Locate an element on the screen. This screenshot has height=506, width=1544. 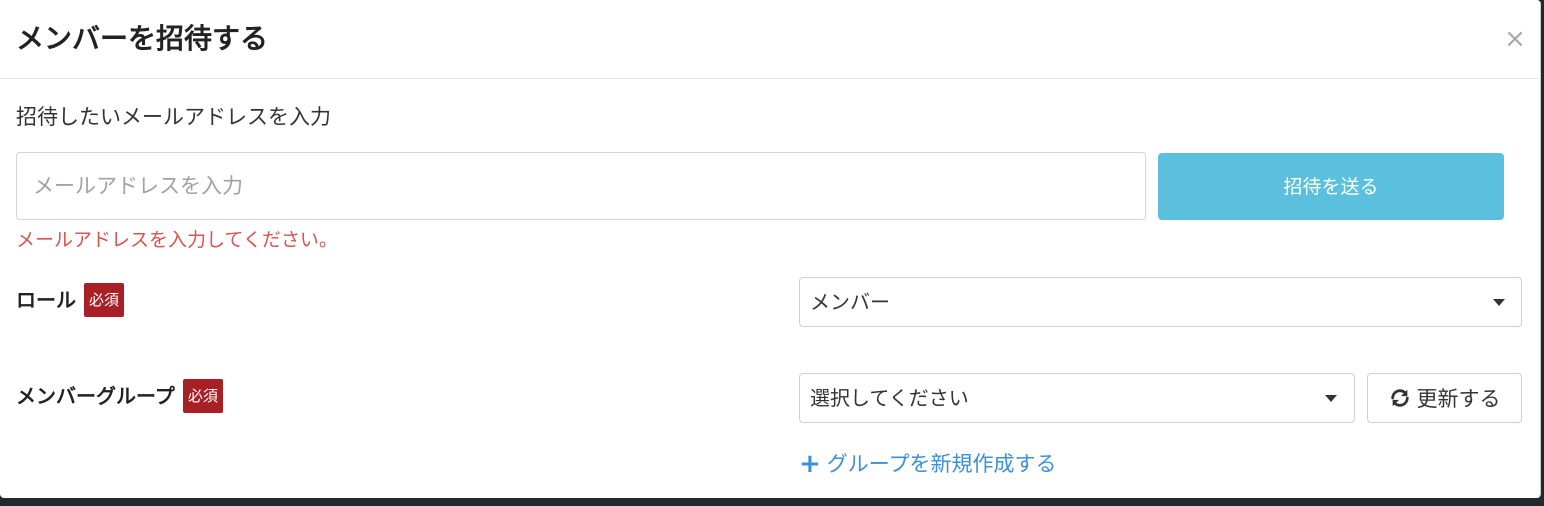
refresh-groups-button: 更新する is located at coordinates (1444, 398).